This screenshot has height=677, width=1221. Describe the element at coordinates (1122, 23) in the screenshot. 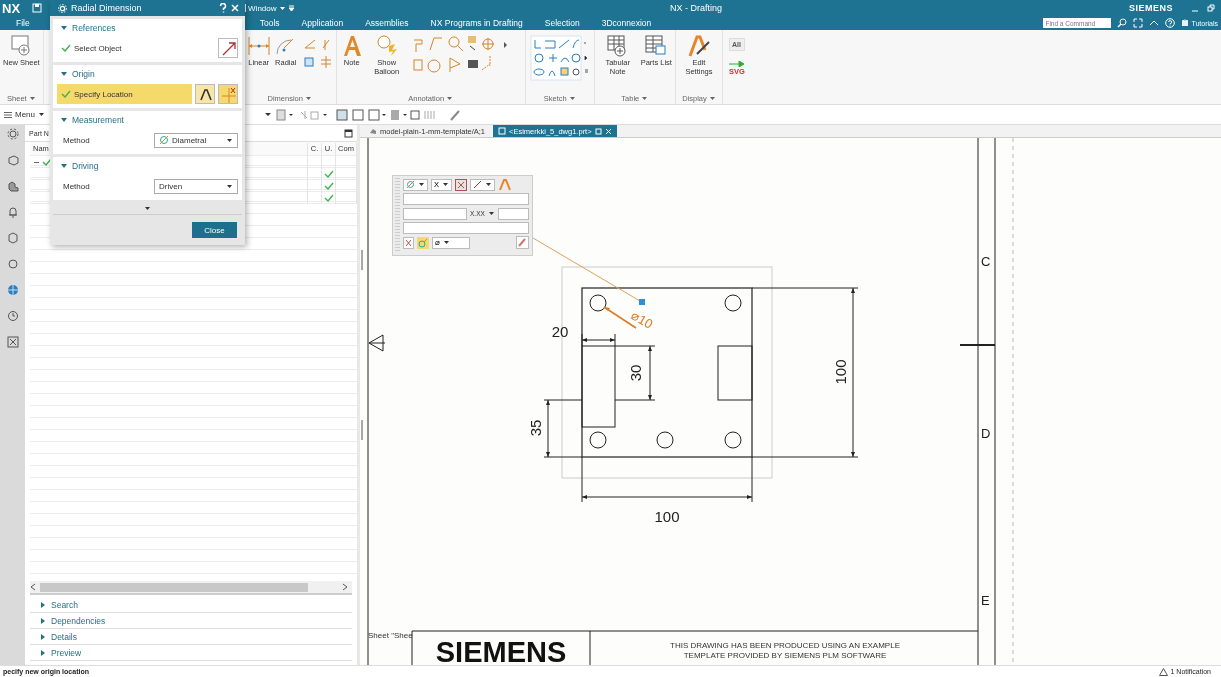

I see `search-icon` at that location.